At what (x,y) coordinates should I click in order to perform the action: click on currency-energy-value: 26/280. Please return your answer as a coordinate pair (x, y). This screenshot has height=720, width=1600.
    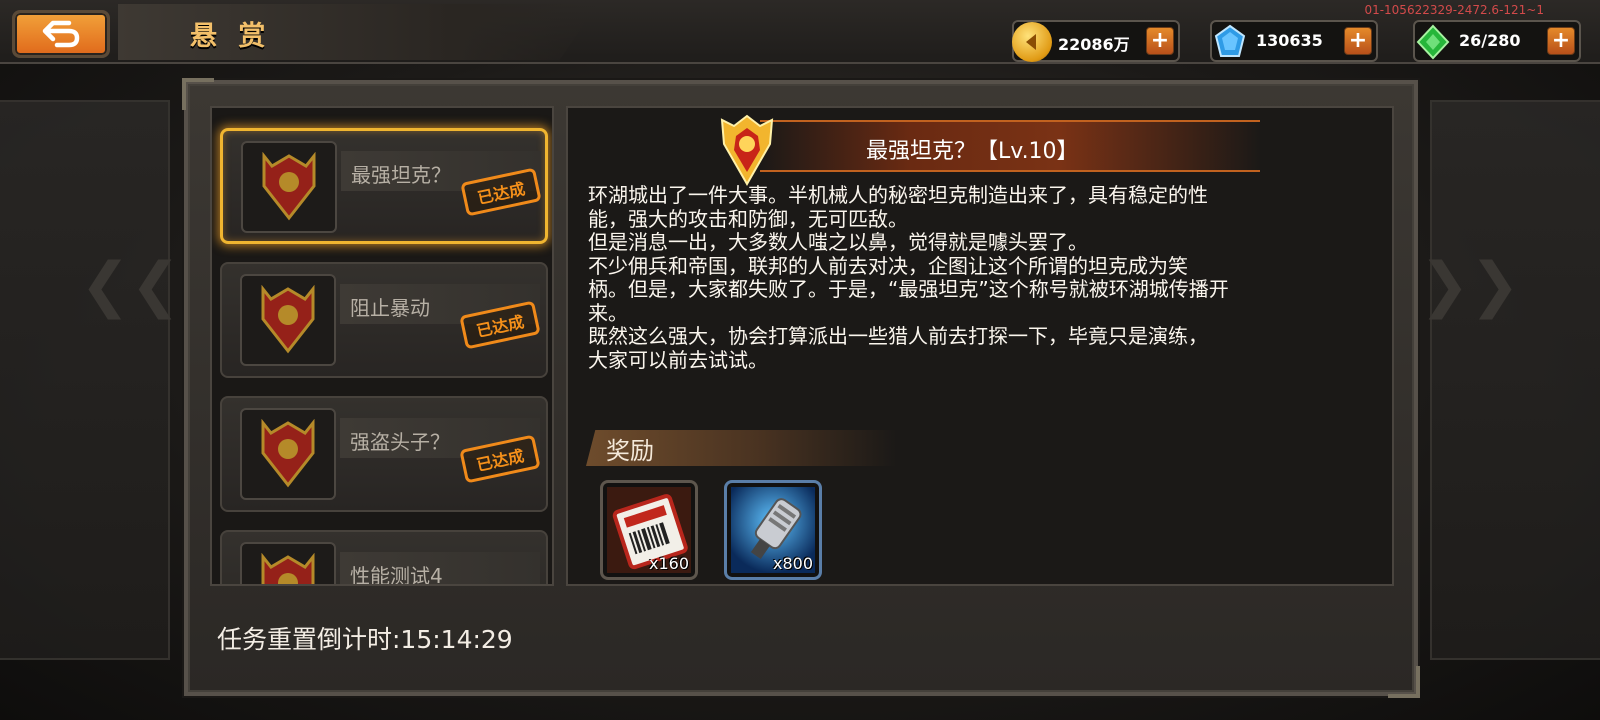
    Looking at the image, I should click on (1490, 40).